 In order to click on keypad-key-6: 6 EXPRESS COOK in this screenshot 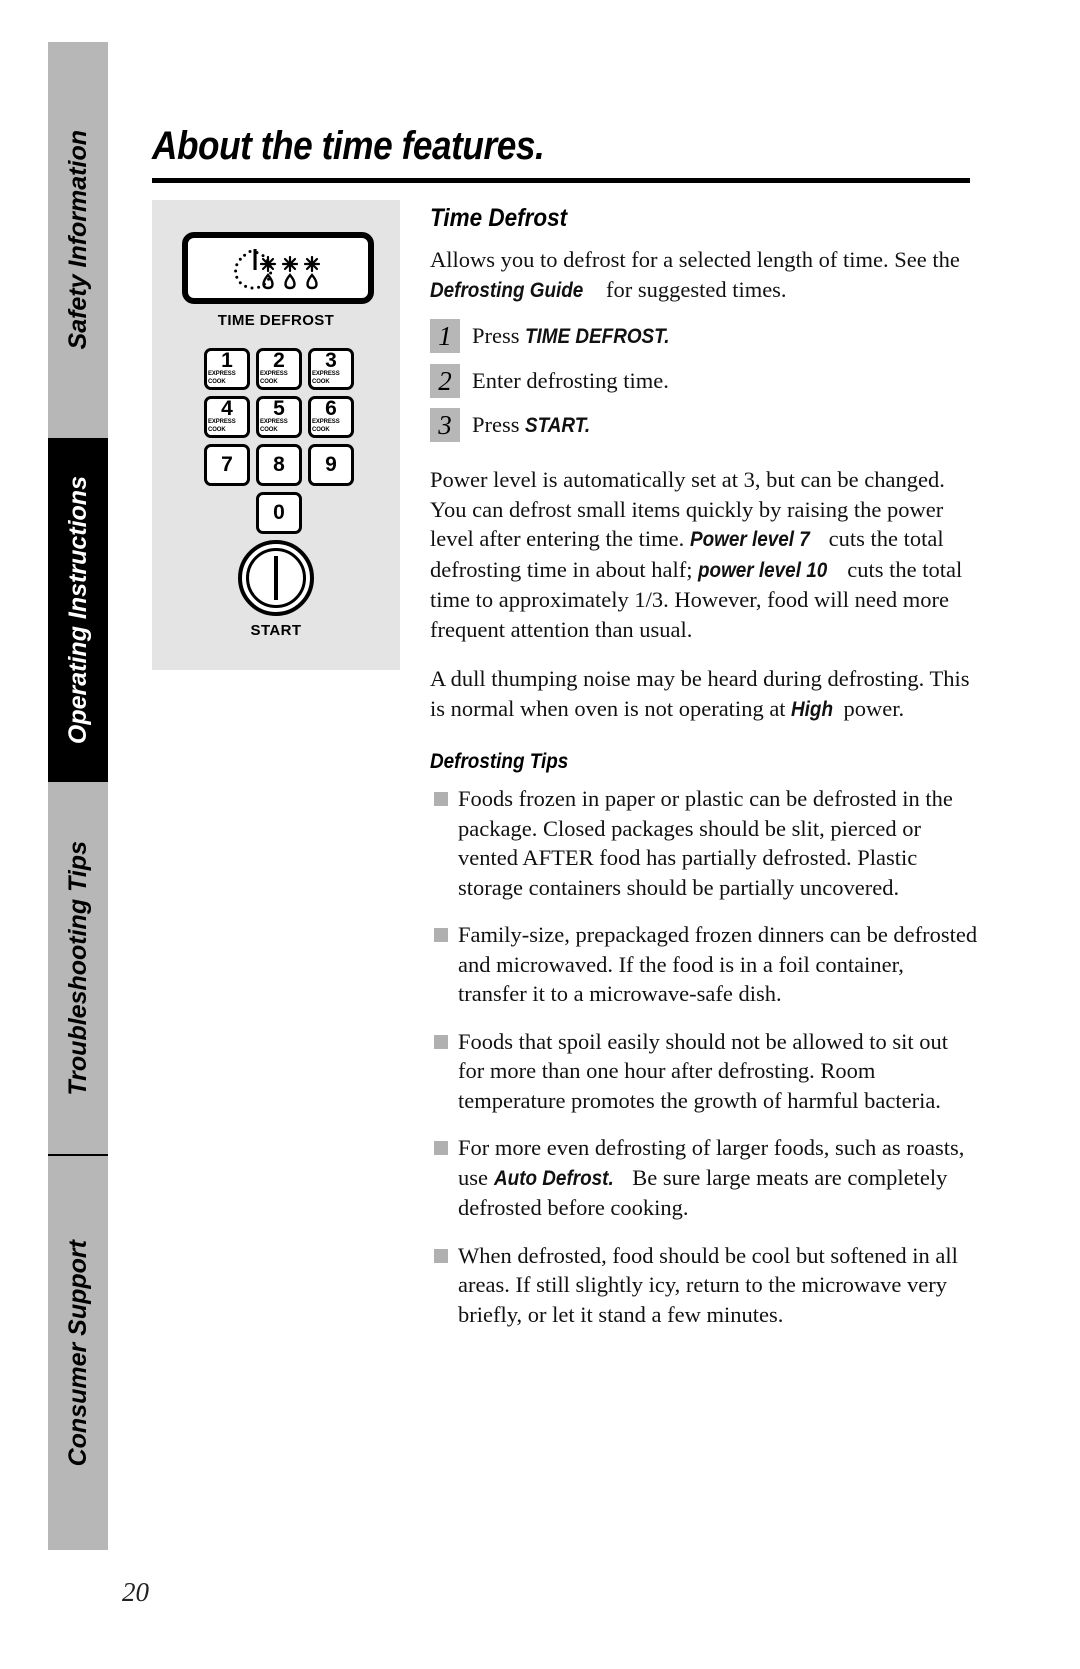, I will do `click(331, 417)`.